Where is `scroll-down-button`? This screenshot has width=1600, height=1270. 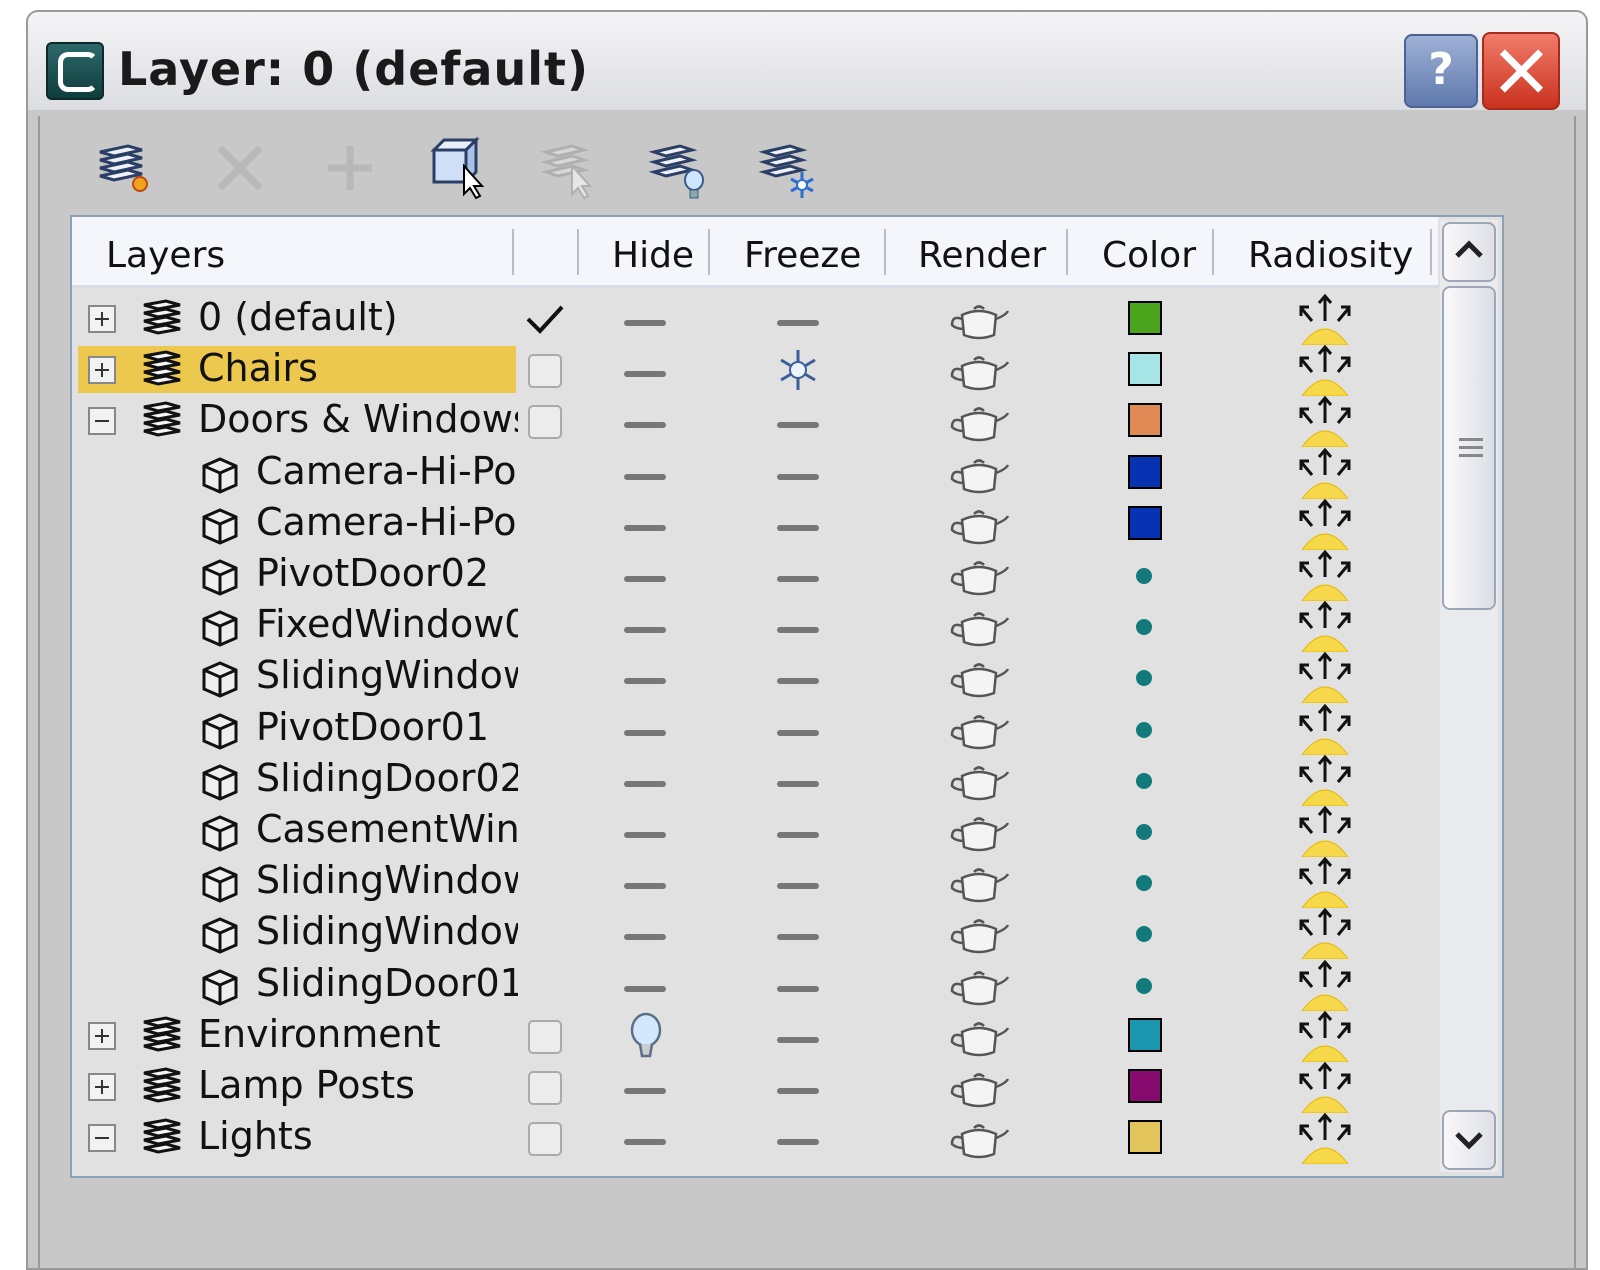 scroll-down-button is located at coordinates (1469, 1140).